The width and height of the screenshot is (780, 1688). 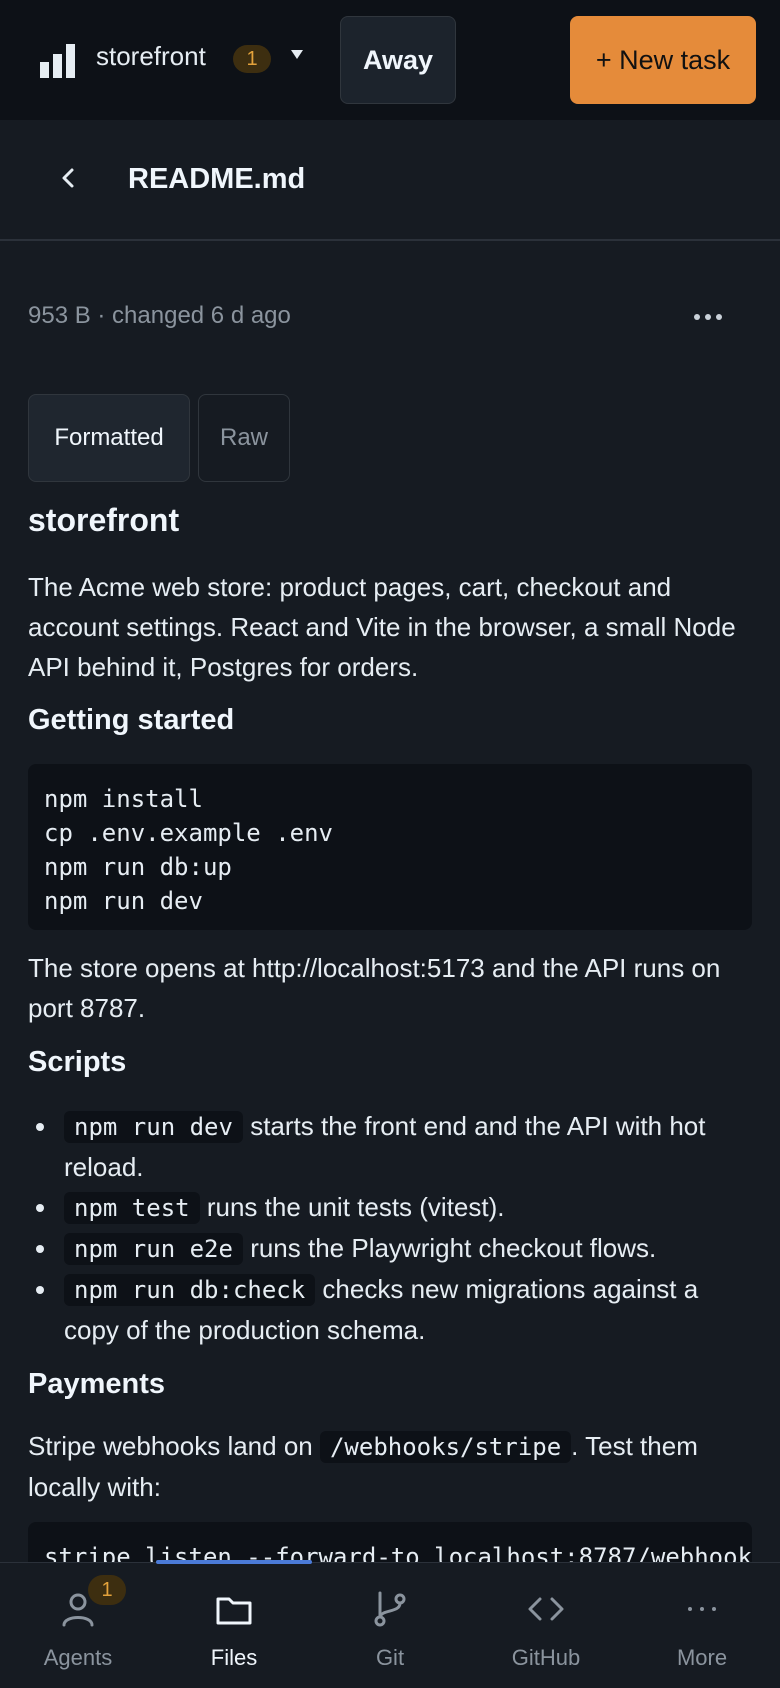 What do you see at coordinates (104, 520) in the screenshot?
I see `readme-heading: storefront` at bounding box center [104, 520].